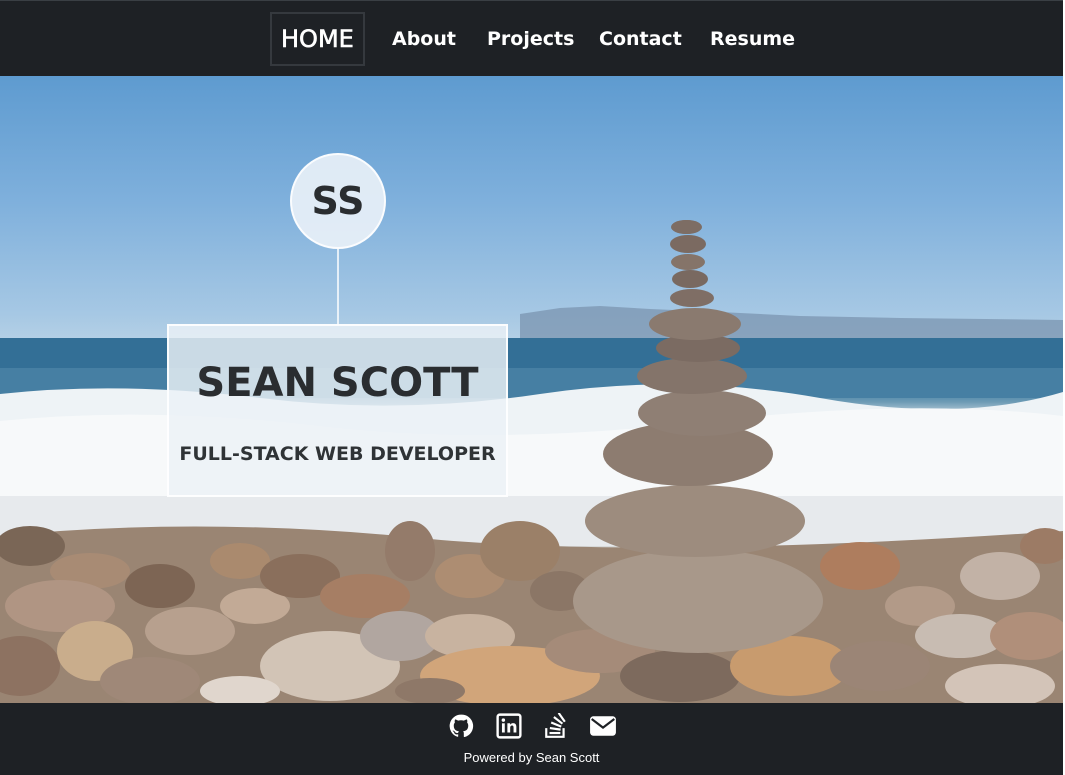 The height and width of the screenshot is (775, 1065). Describe the element at coordinates (337, 454) in the screenshot. I see `hero-job-title: FULL-STACK WEB DEVELOPER` at that location.